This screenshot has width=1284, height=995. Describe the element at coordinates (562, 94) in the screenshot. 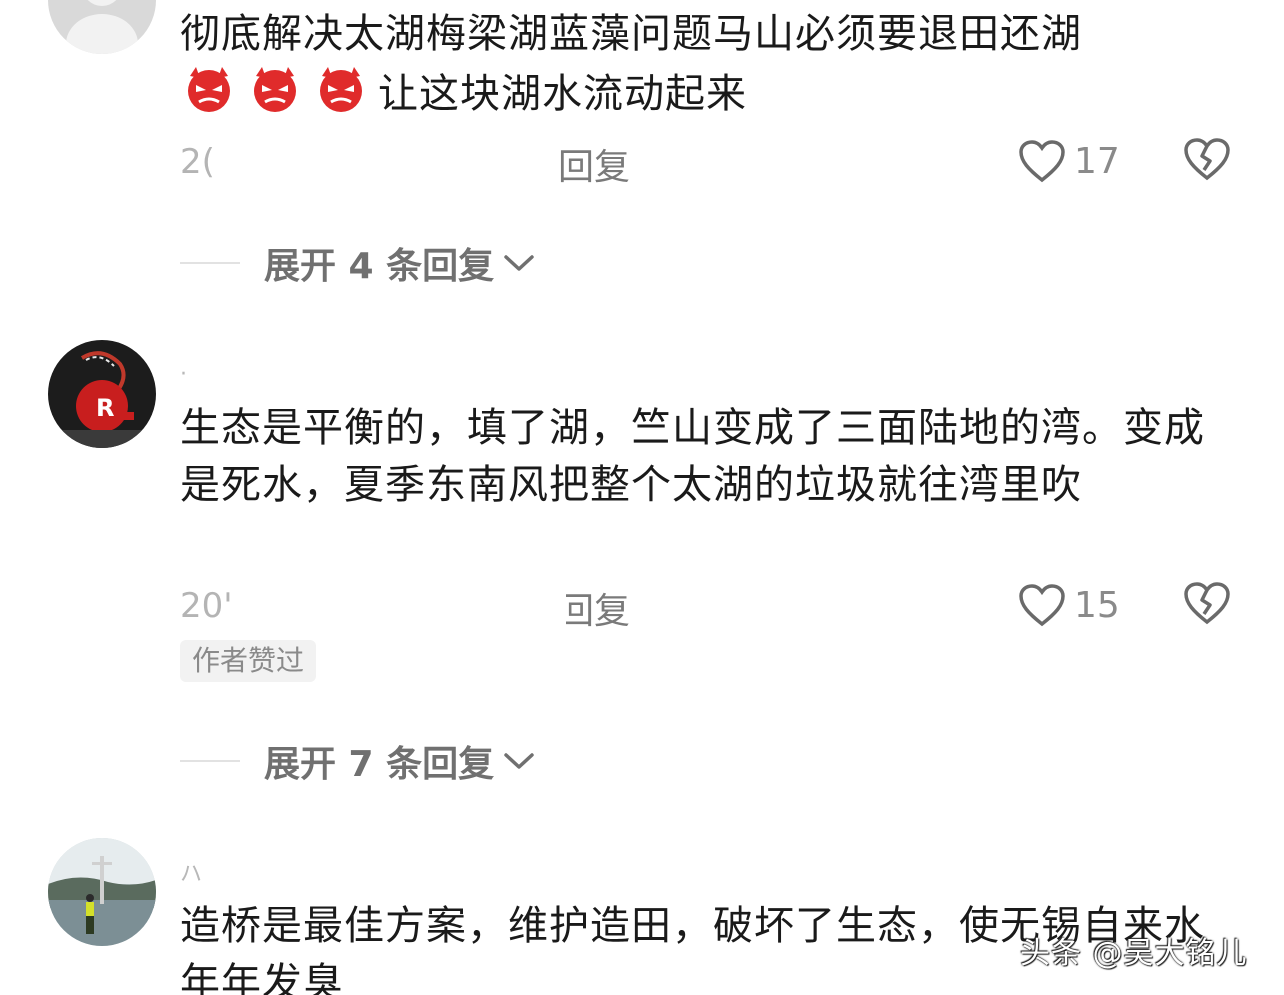

I see `comment-line-text: 让这块湖水流动起来` at that location.